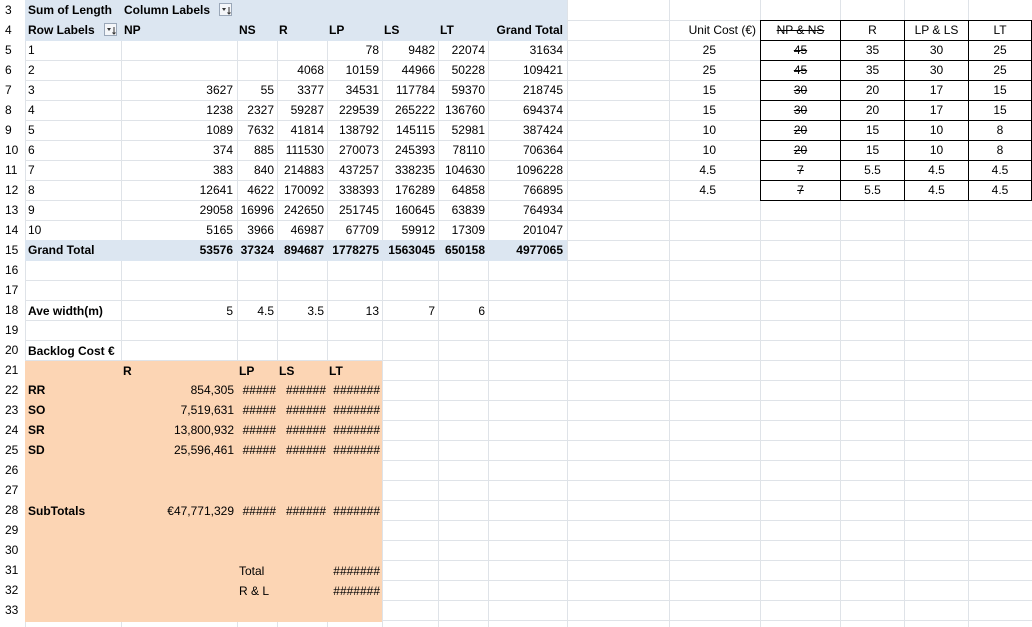 The image size is (1032, 627). What do you see at coordinates (255, 90) in the screenshot?
I see `pivot-row-ns: 55` at bounding box center [255, 90].